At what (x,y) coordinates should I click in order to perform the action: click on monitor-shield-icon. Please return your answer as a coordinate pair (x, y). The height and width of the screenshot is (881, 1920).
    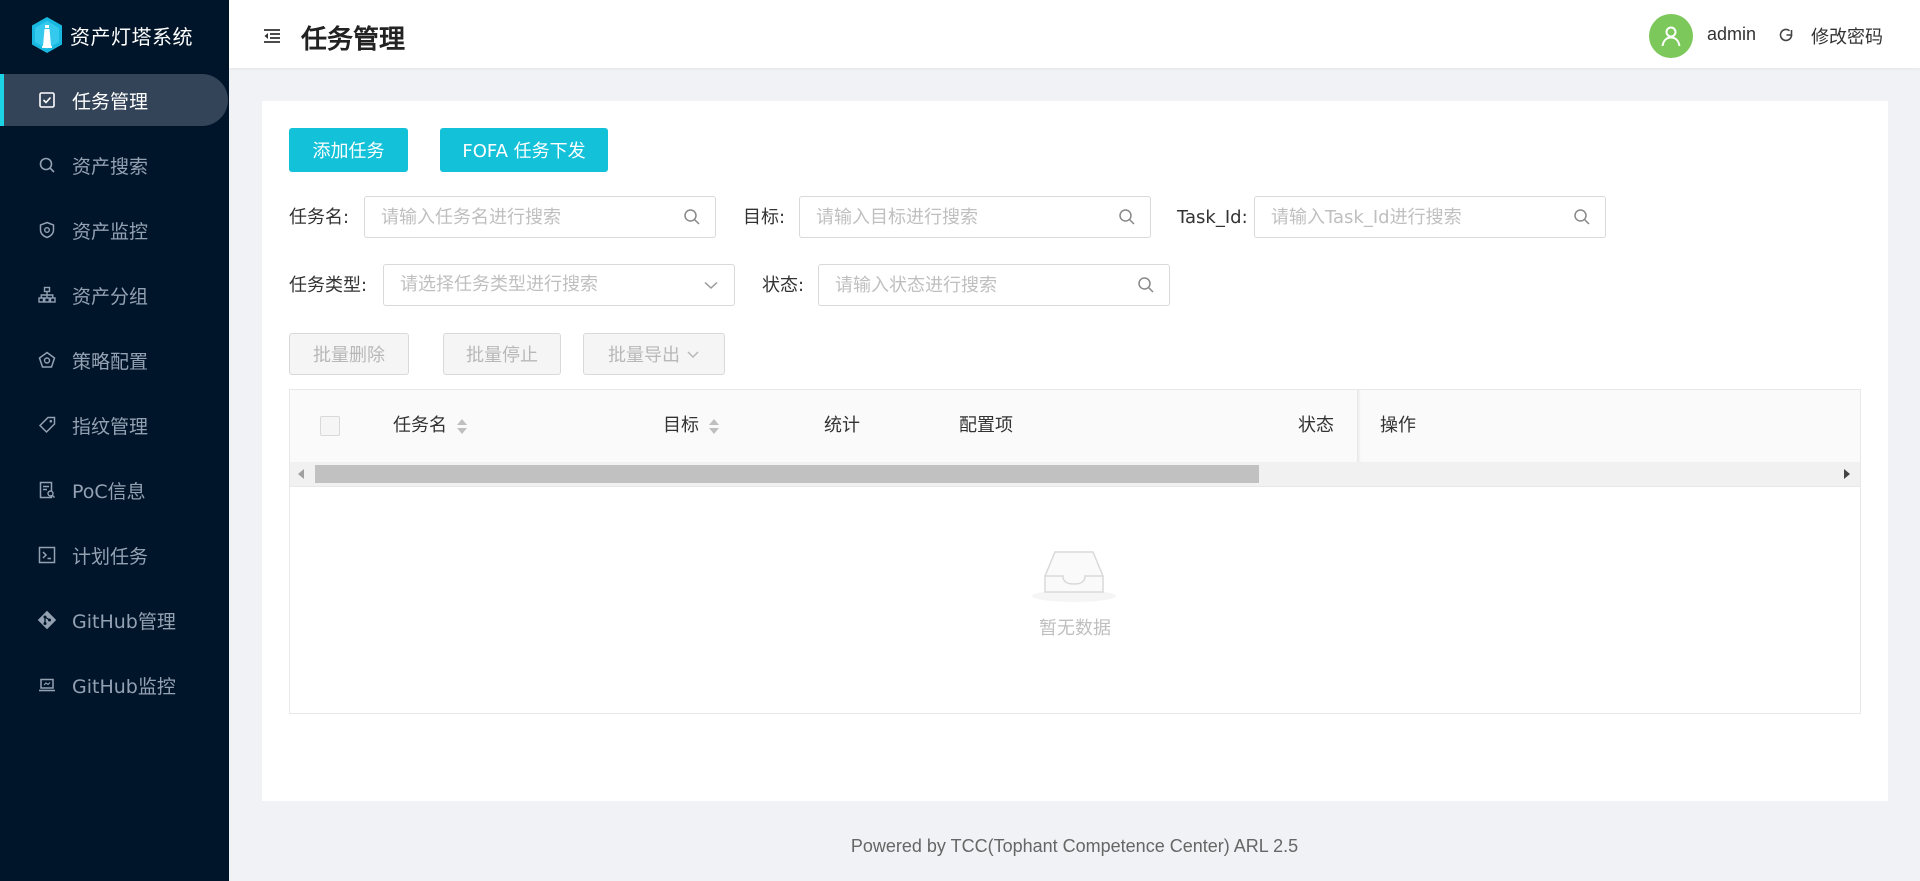
    Looking at the image, I should click on (47, 230).